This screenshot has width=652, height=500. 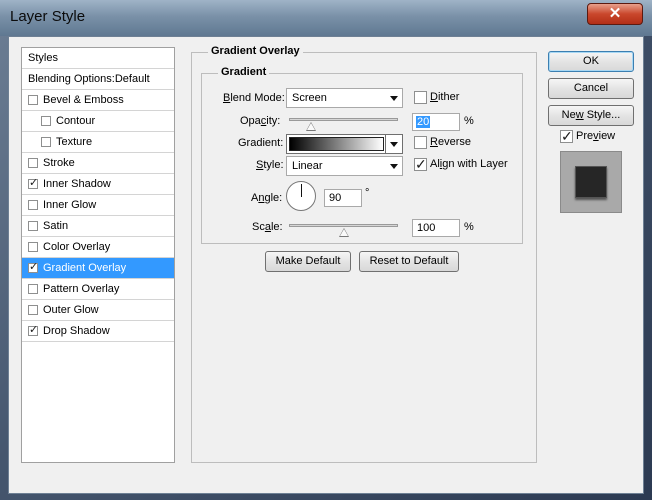 I want to click on gradient-group-title: Gradient, so click(x=244, y=72).